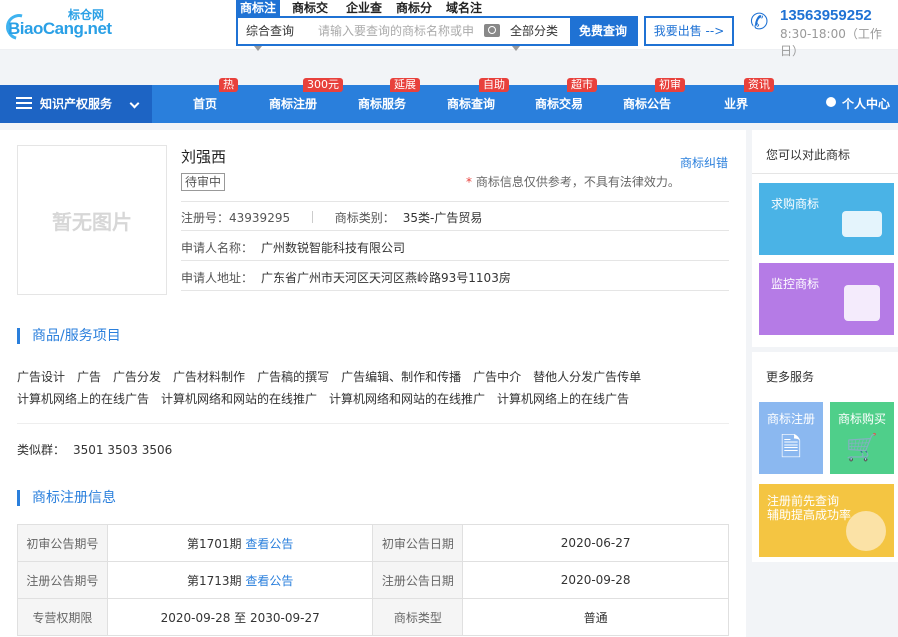  What do you see at coordinates (240, 617) in the screenshot?
I see `table-cell: 2020-09-28 至 2030-09-27` at bounding box center [240, 617].